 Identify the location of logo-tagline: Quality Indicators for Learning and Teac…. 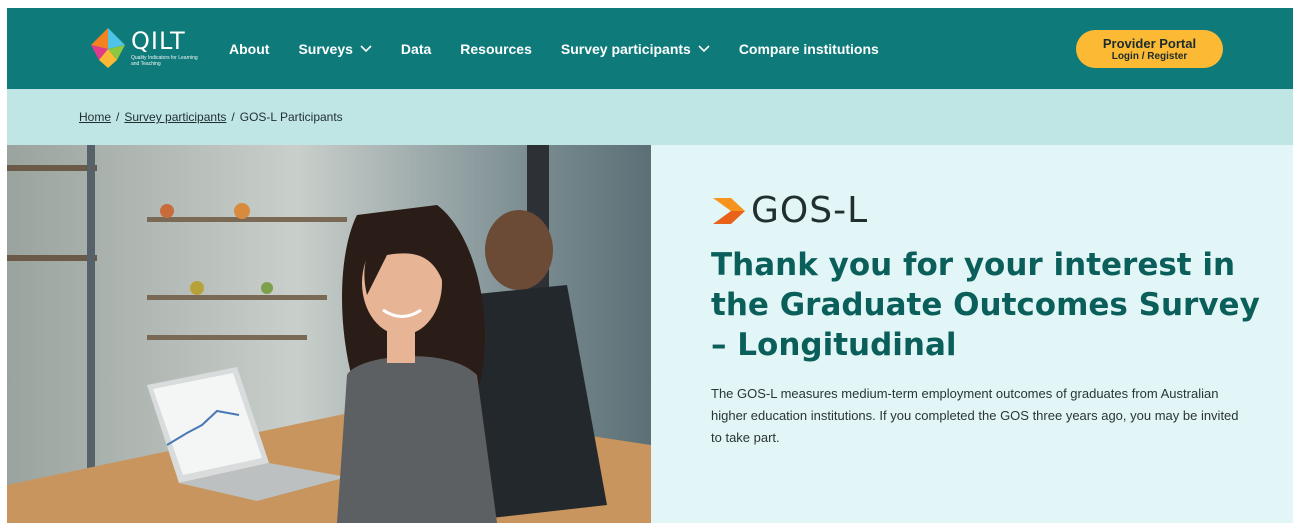
(164, 61).